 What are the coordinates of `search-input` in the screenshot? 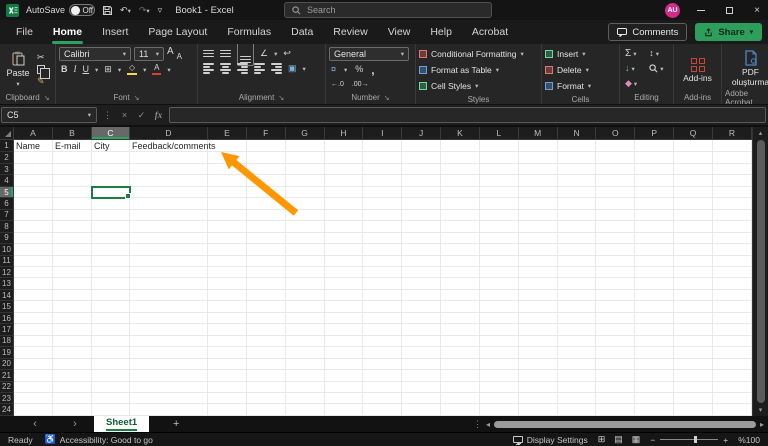 It's located at (382, 10).